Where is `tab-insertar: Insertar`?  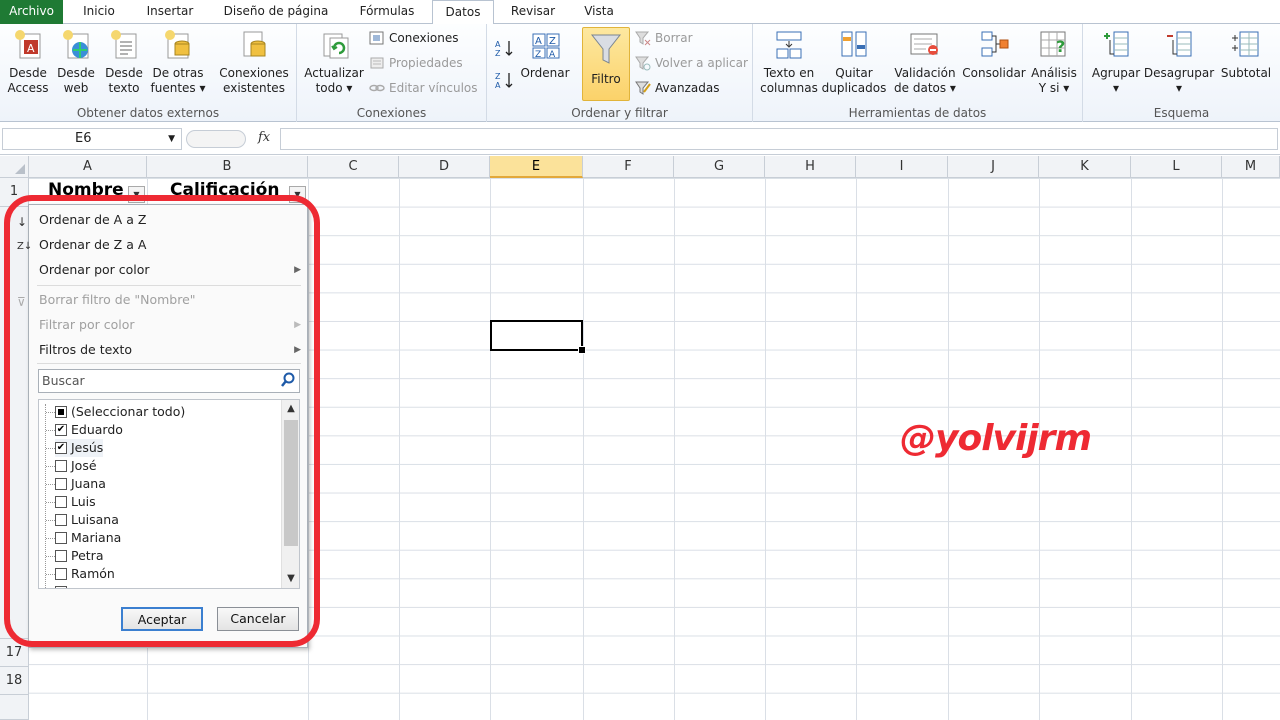
tab-insertar: Insertar is located at coordinates (170, 12).